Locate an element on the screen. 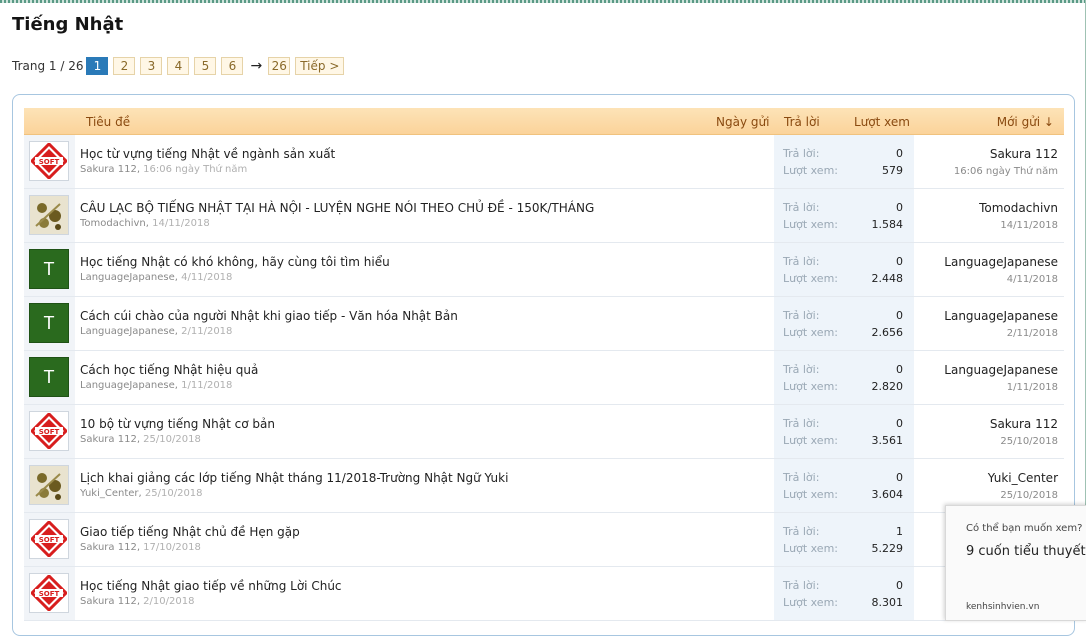  last-post: Tomodachivn 14/11/2018 is located at coordinates (1018, 216).